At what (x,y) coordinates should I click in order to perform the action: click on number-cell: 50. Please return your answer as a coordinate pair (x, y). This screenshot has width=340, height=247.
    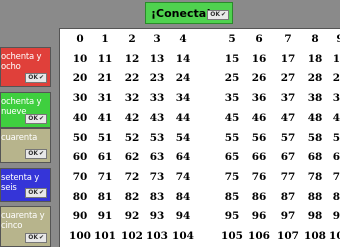
    Looking at the image, I should click on (80, 138).